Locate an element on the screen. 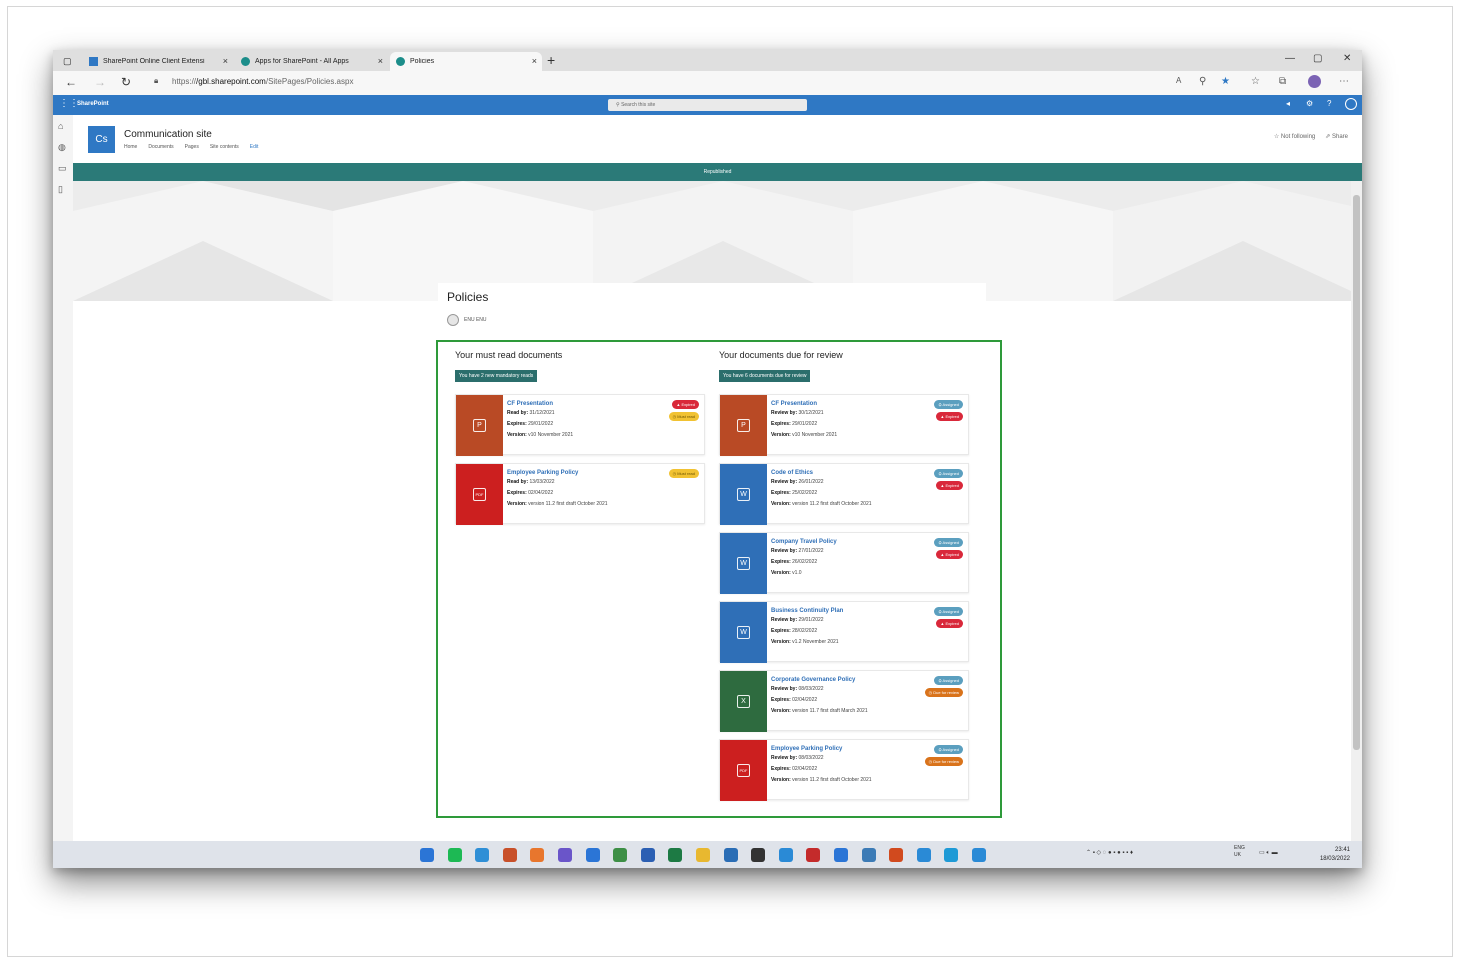  document-title-link: Corporate Governance Policy is located at coordinates (813, 680).